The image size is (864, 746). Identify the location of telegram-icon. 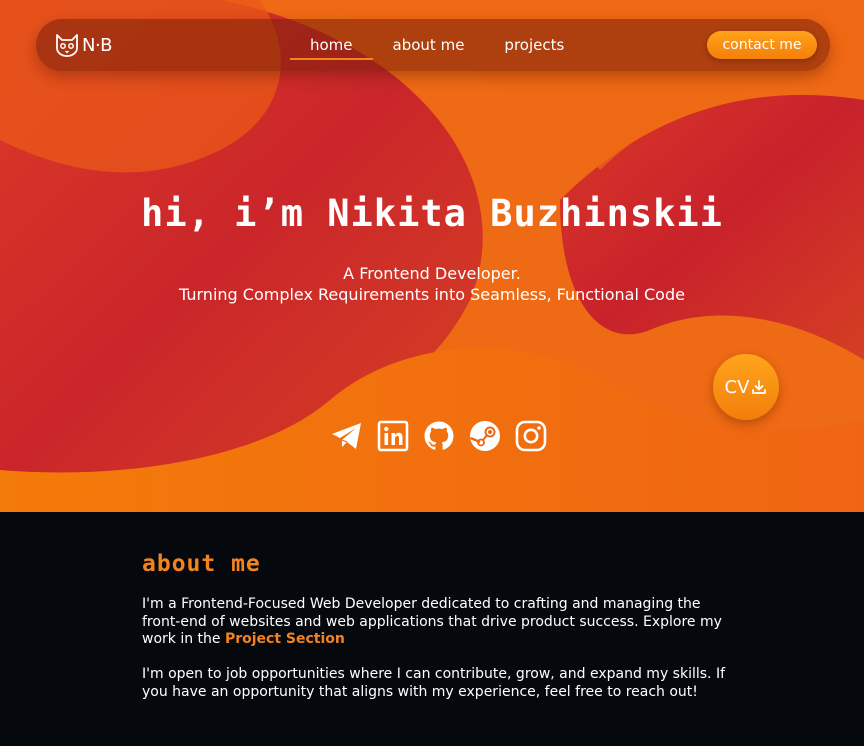
(346, 436).